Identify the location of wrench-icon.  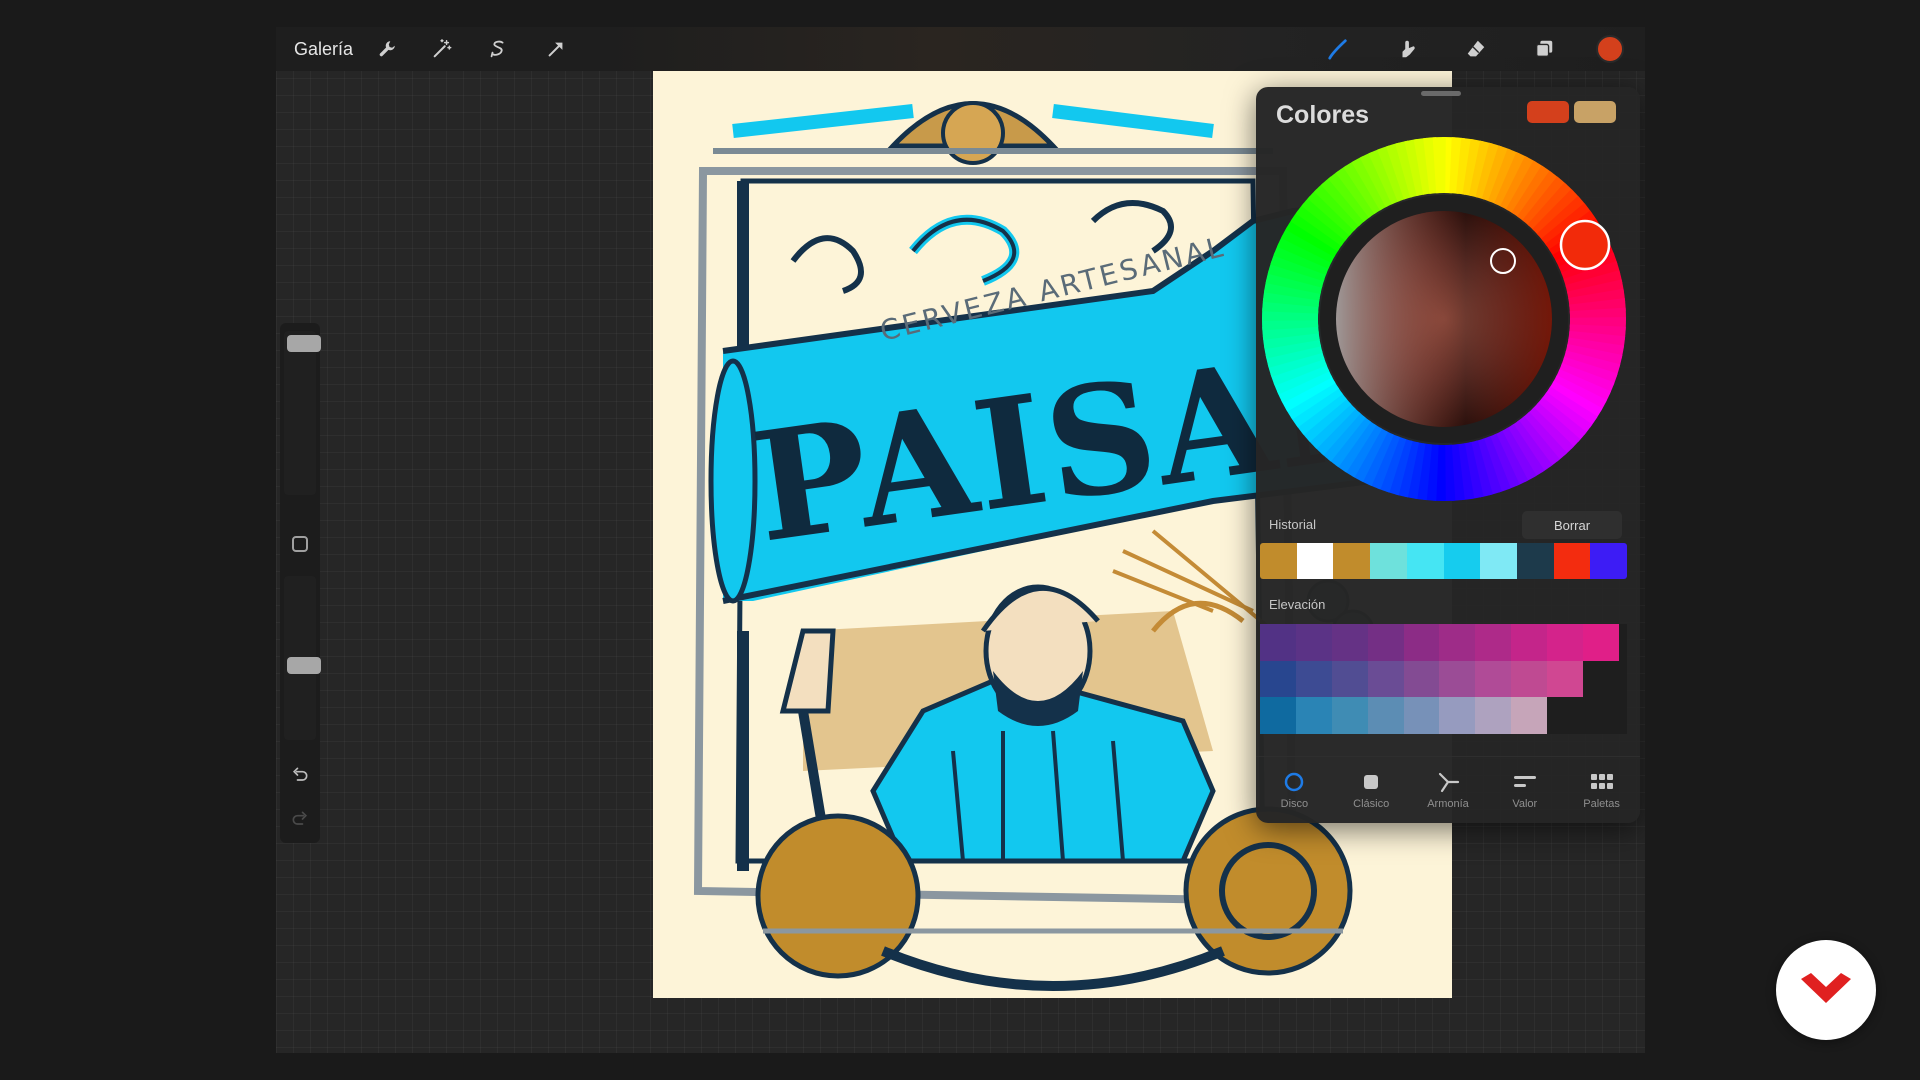
(388, 49).